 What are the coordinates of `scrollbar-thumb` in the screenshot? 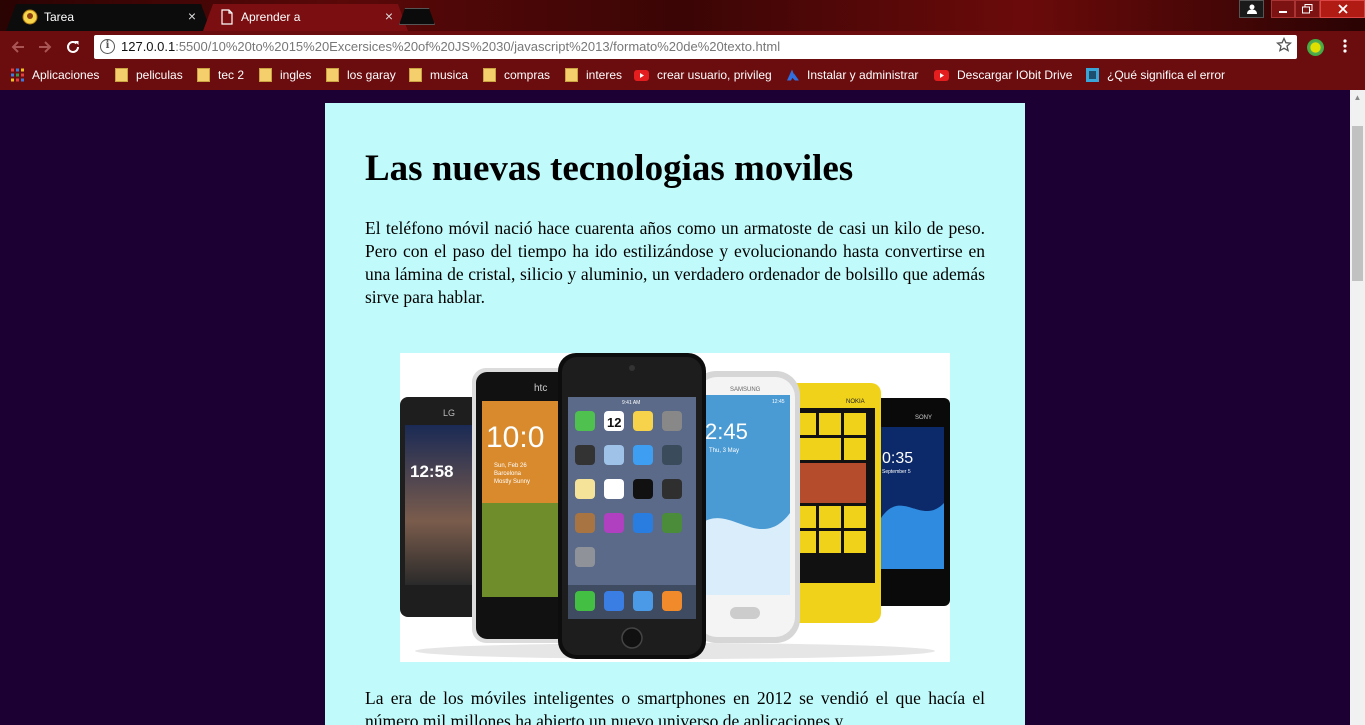 It's located at (1357, 203).